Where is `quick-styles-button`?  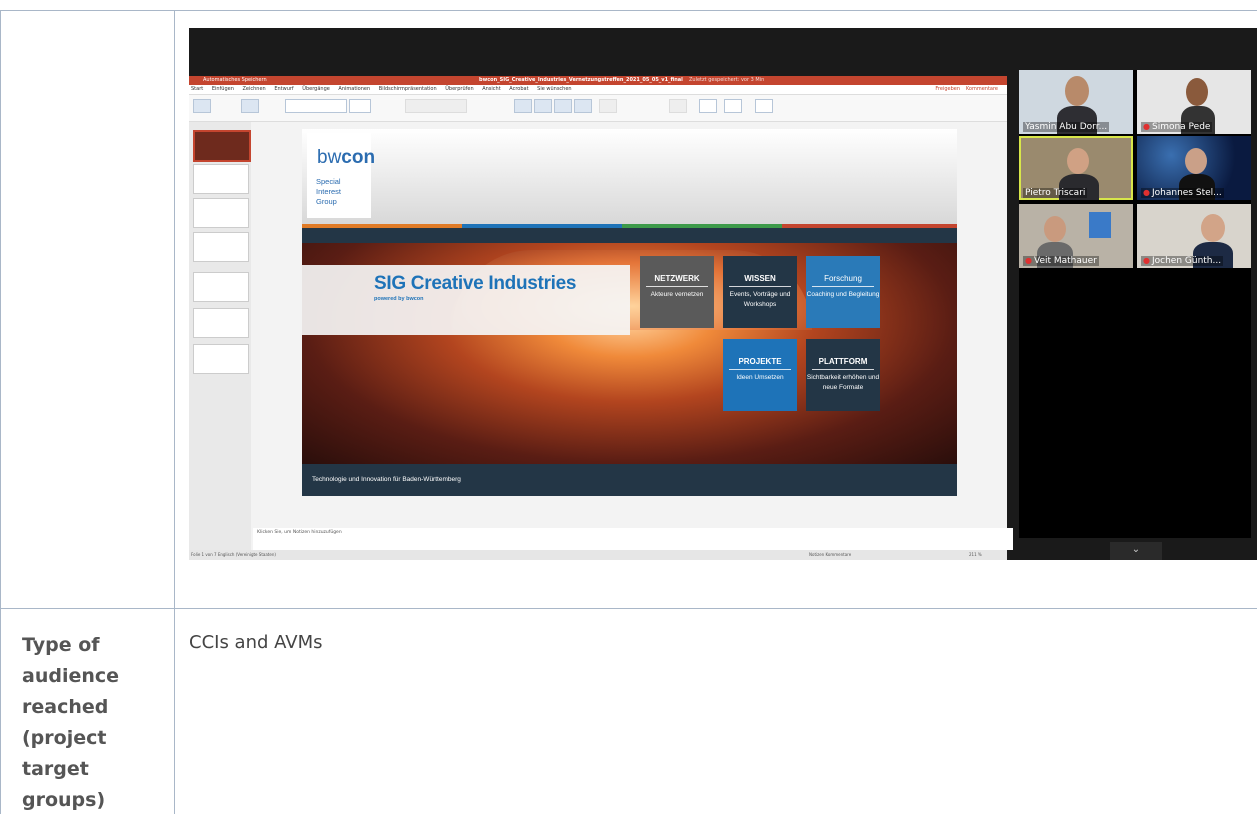 quick-styles-button is located at coordinates (608, 106).